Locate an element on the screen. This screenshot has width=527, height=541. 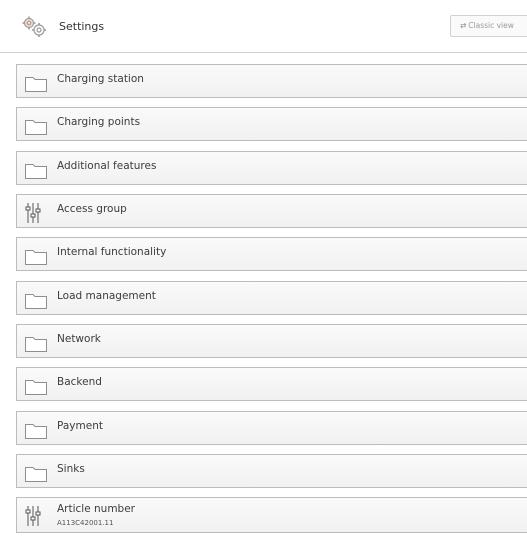
settings-item-backend: Backend is located at coordinates (271, 384).